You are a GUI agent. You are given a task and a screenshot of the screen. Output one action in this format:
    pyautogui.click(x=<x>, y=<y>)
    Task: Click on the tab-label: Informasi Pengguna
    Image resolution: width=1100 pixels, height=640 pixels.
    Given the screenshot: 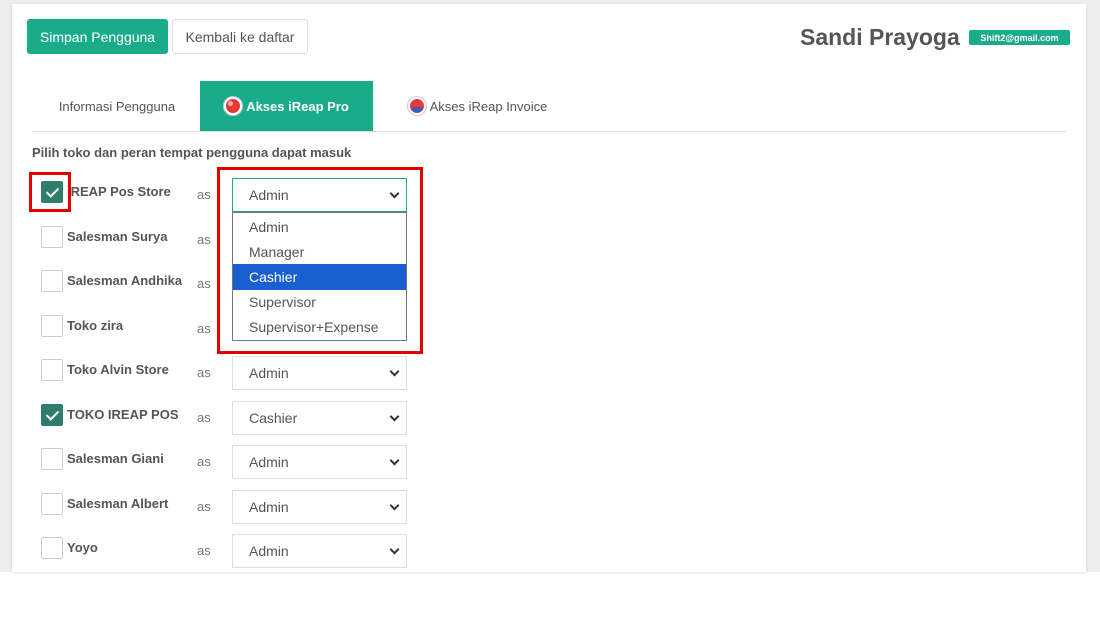 What is the action you would take?
    pyautogui.click(x=117, y=106)
    